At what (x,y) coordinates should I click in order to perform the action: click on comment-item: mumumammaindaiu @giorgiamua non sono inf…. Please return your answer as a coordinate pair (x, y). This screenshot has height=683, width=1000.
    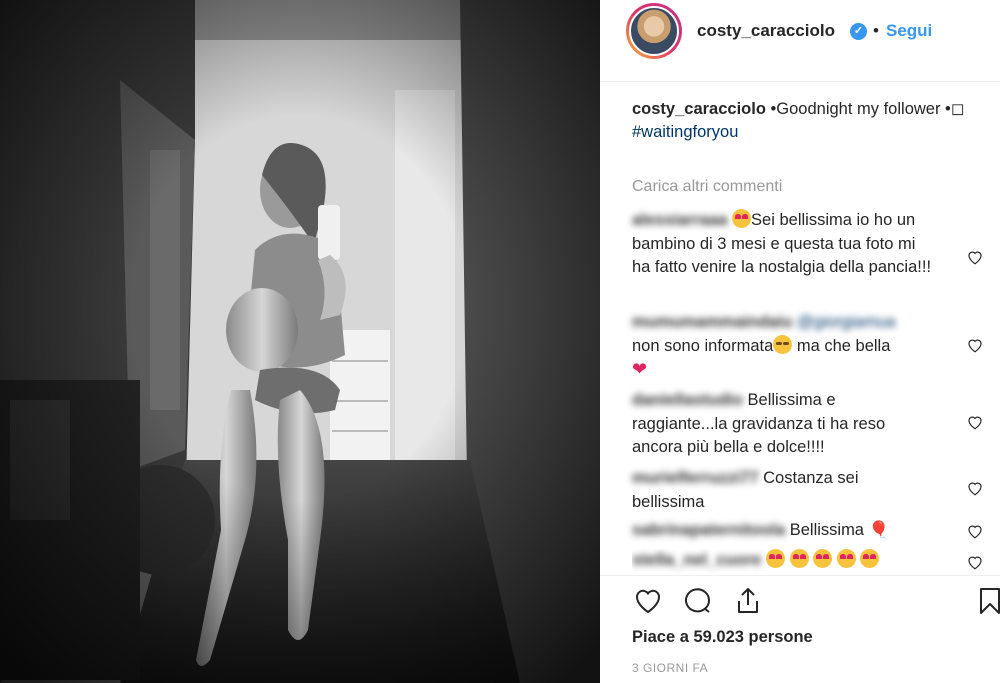
    Looking at the image, I should click on (782, 347).